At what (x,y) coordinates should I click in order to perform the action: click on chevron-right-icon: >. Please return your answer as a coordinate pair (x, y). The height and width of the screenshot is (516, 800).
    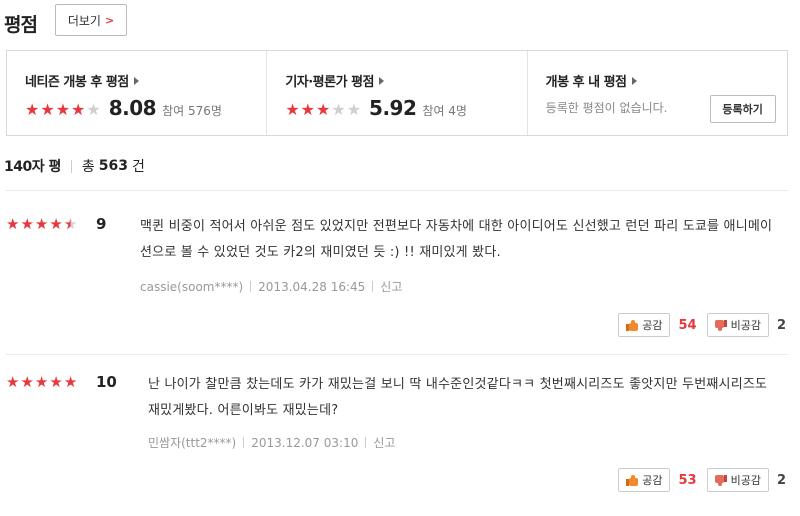
    Looking at the image, I should click on (109, 20).